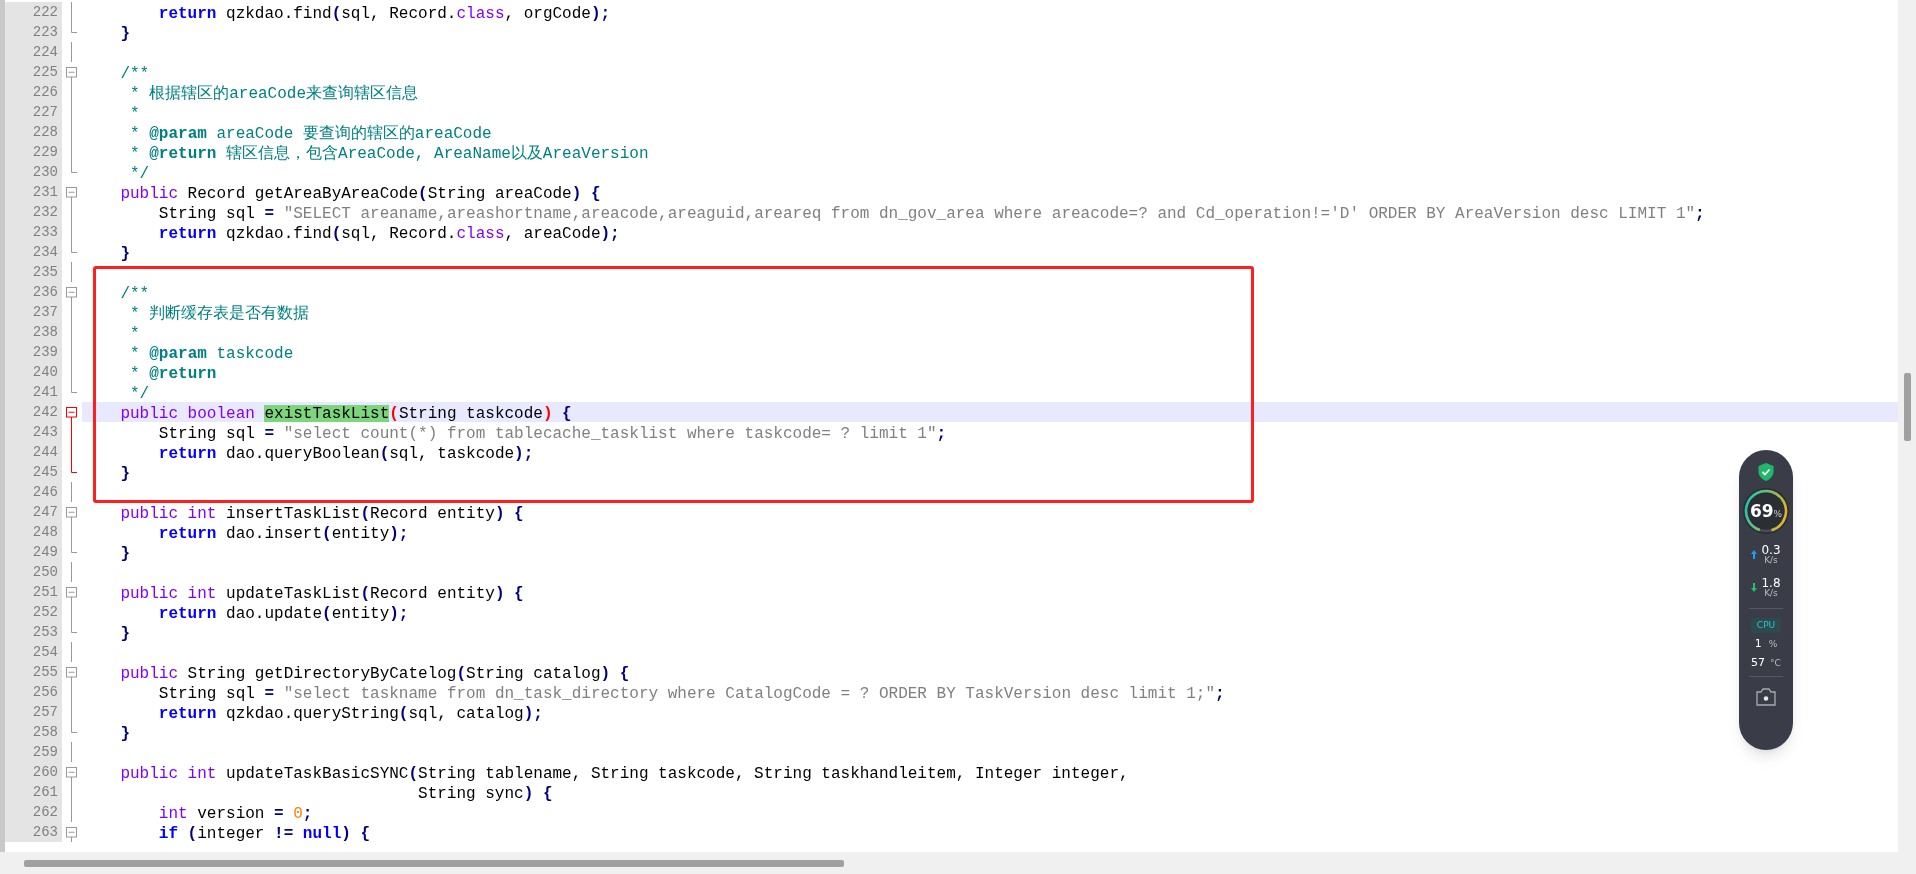 The image size is (1916, 874). I want to click on line-number: 225, so click(33, 72).